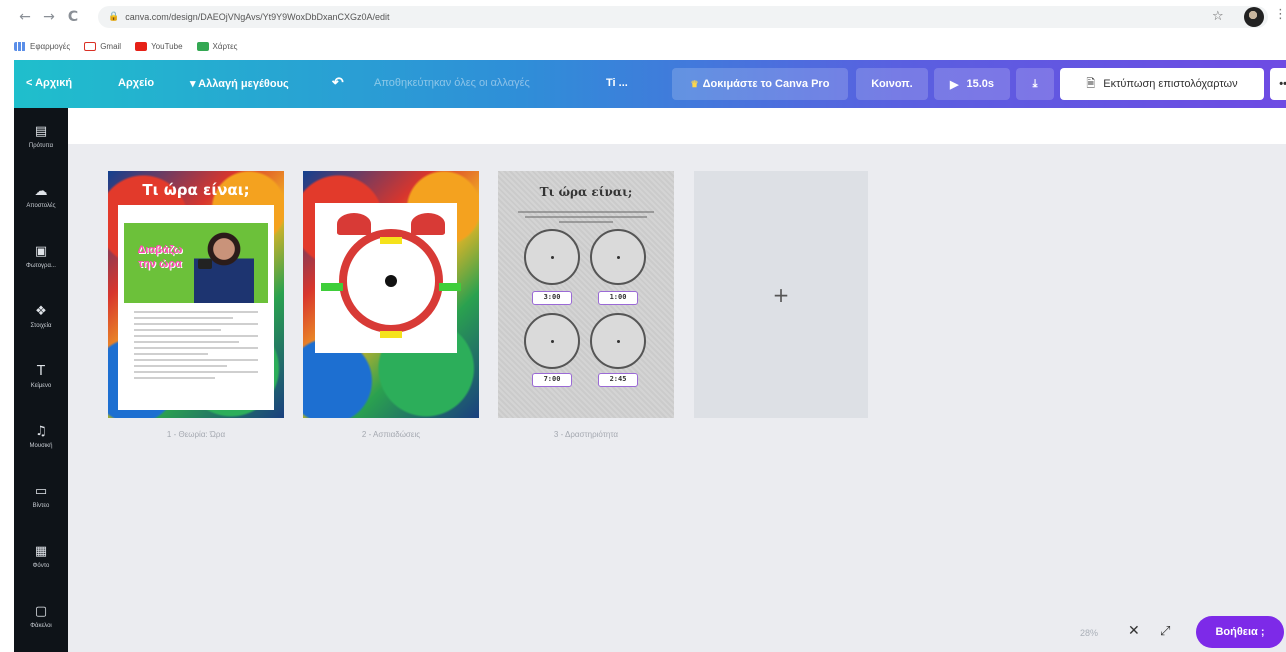 This screenshot has height=652, width=1286. What do you see at coordinates (73, 17) in the screenshot?
I see `reload-button: C` at bounding box center [73, 17].